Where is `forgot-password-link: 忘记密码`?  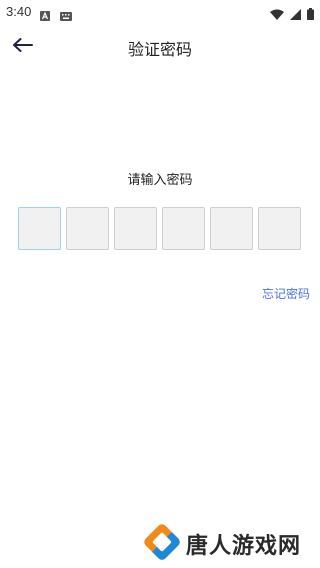
forgot-password-link: 忘记密码 is located at coordinates (286, 293).